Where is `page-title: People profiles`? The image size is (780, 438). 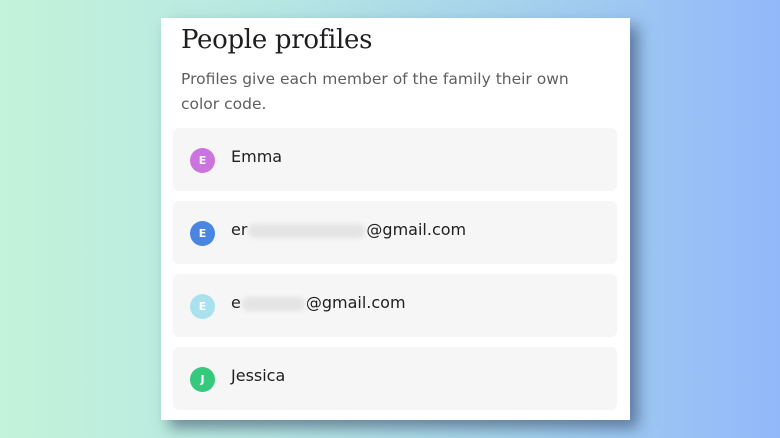
page-title: People profiles is located at coordinates (277, 40).